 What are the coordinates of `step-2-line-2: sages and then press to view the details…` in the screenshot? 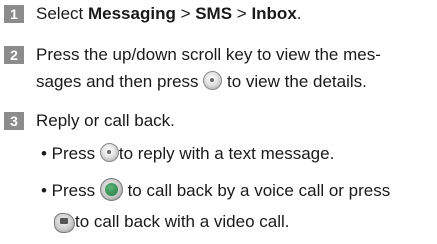 It's located at (201, 81).